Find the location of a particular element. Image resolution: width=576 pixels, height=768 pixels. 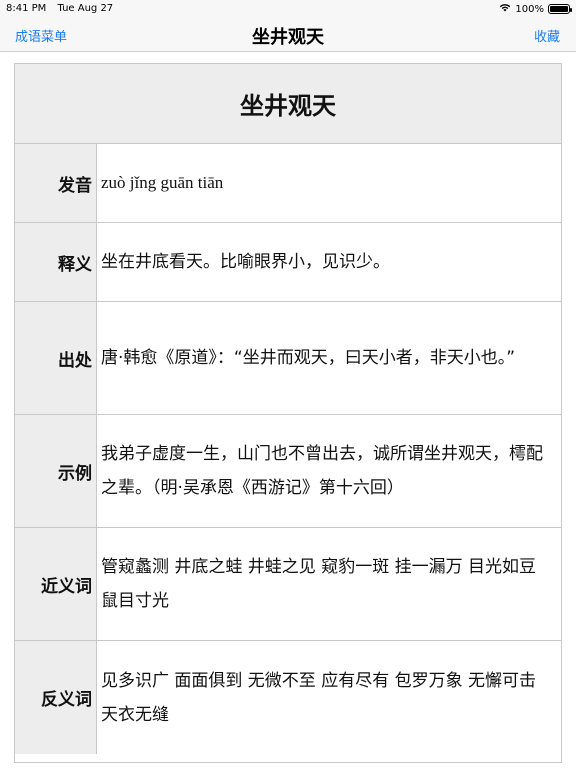

row-label: 发音 is located at coordinates (56, 183).